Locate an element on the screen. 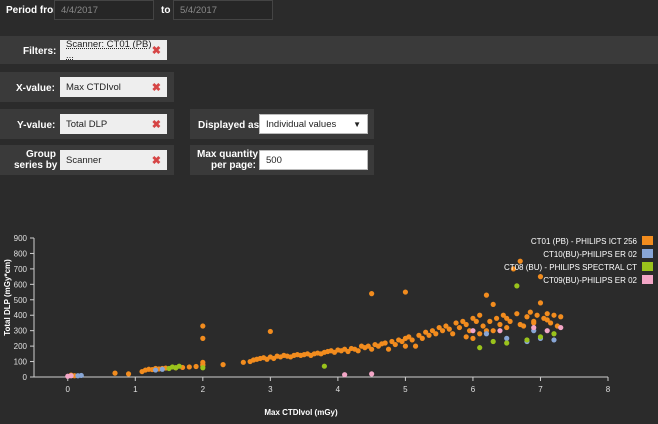 The image size is (658, 424). x-tick-label: 0 is located at coordinates (68, 389).